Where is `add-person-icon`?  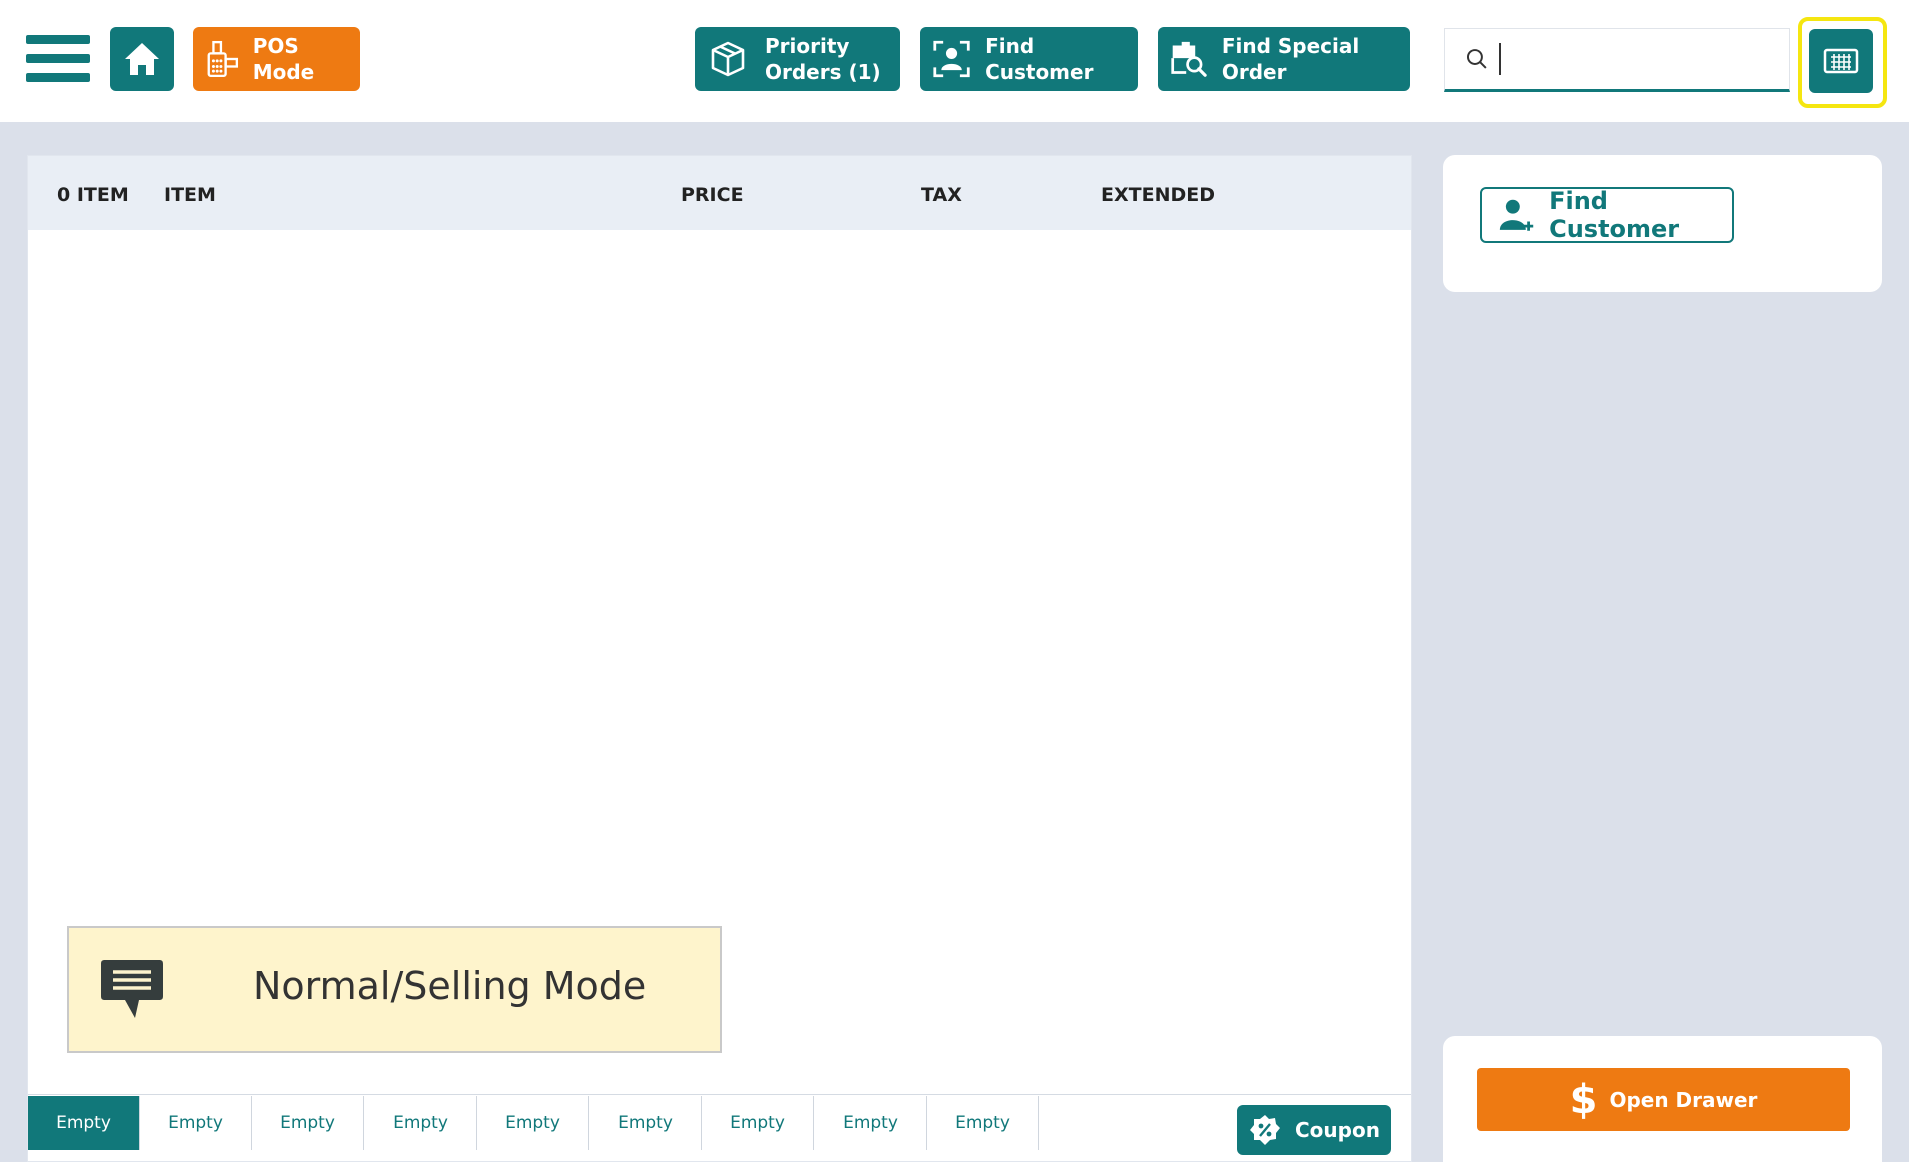
add-person-icon is located at coordinates (1516, 215).